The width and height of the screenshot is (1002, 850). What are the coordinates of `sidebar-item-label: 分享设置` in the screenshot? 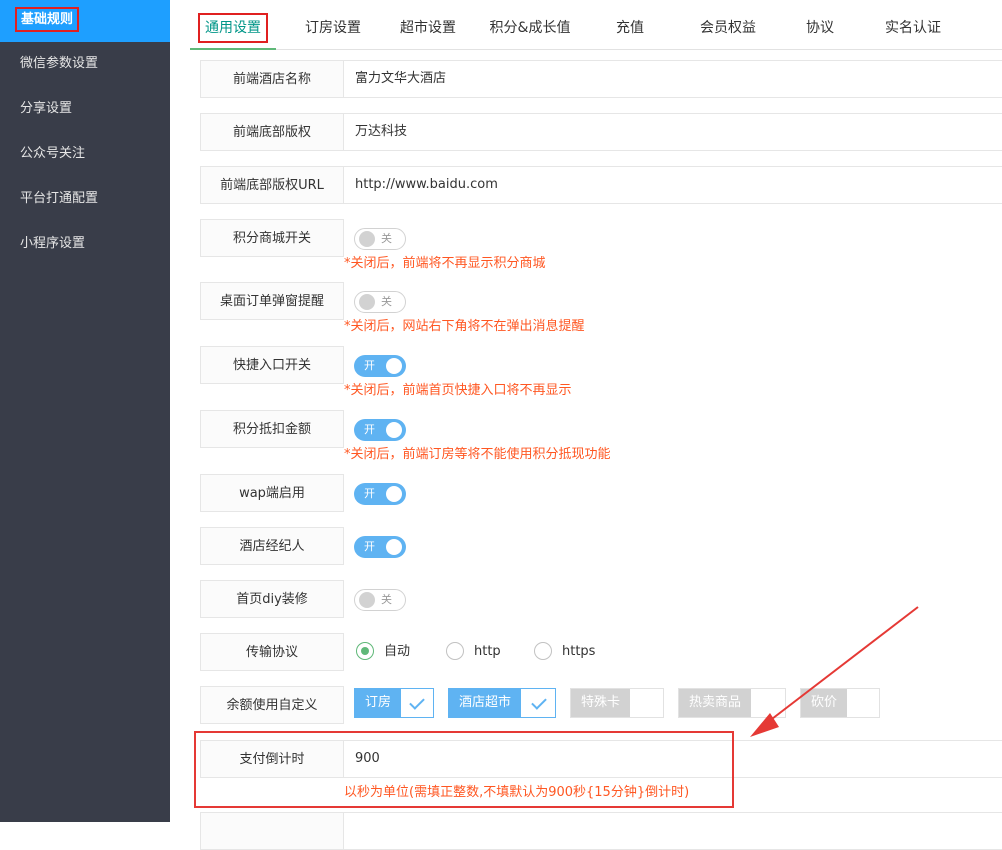 It's located at (46, 108).